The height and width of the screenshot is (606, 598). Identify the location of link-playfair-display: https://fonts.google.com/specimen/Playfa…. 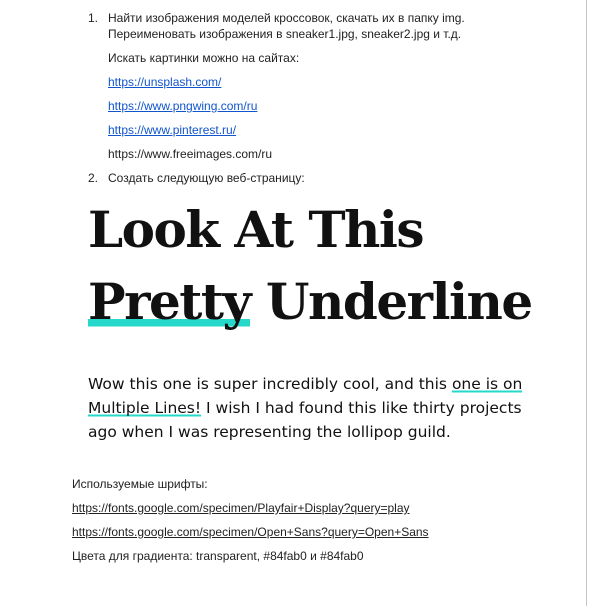
(241, 508).